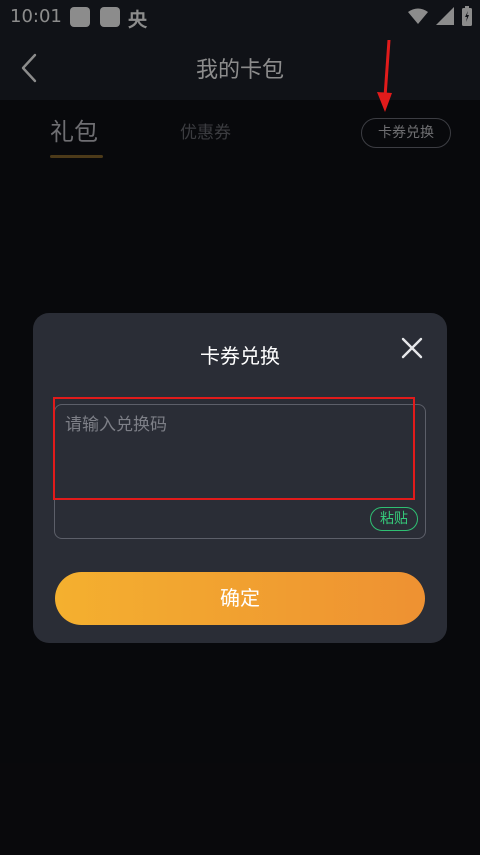 The height and width of the screenshot is (855, 480). I want to click on redeem-code-input, so click(241, 461).